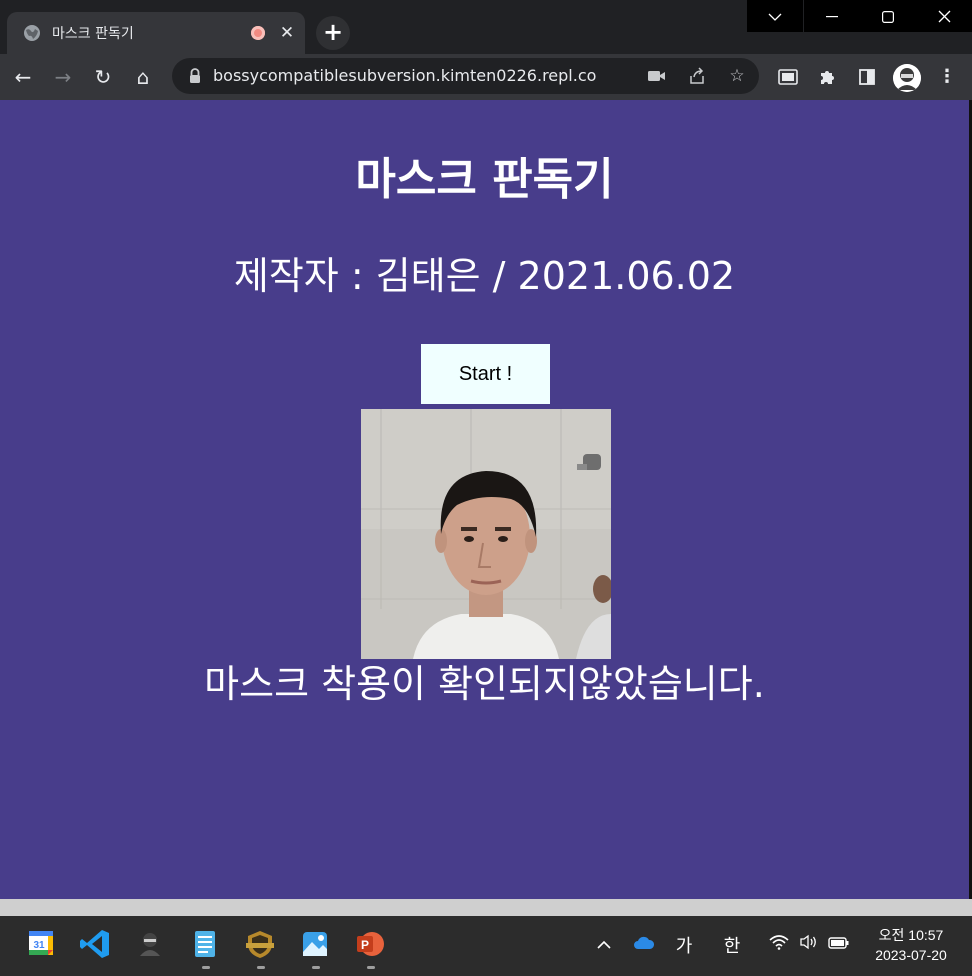 The image size is (972, 976). I want to click on webcam-frame-image, so click(486, 534).